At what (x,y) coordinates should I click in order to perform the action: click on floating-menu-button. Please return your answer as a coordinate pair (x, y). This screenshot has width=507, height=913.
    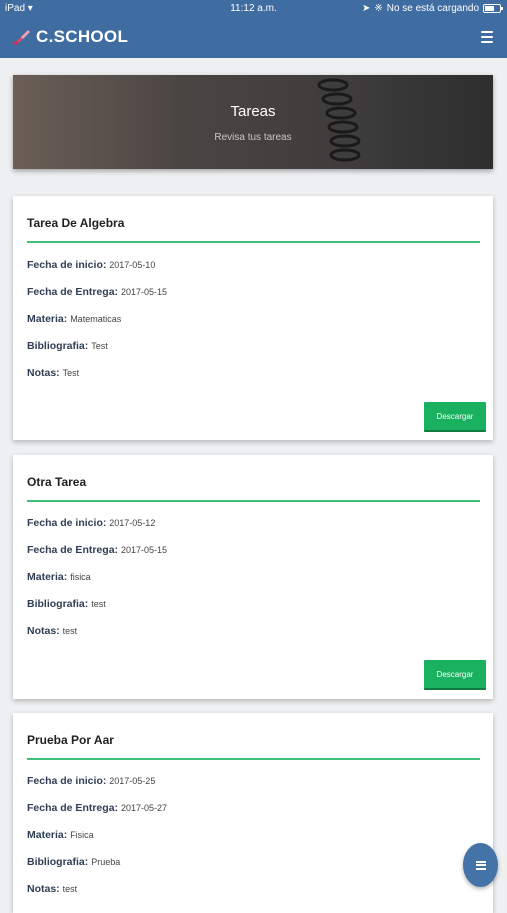
    Looking at the image, I should click on (480, 865).